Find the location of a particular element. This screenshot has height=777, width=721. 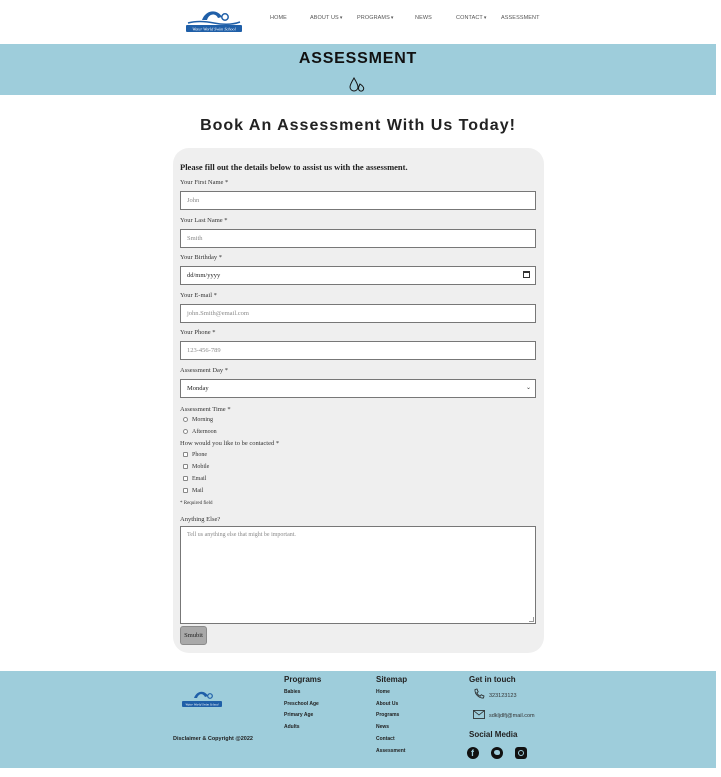

phone-field: 123-456-789 is located at coordinates (358, 350).